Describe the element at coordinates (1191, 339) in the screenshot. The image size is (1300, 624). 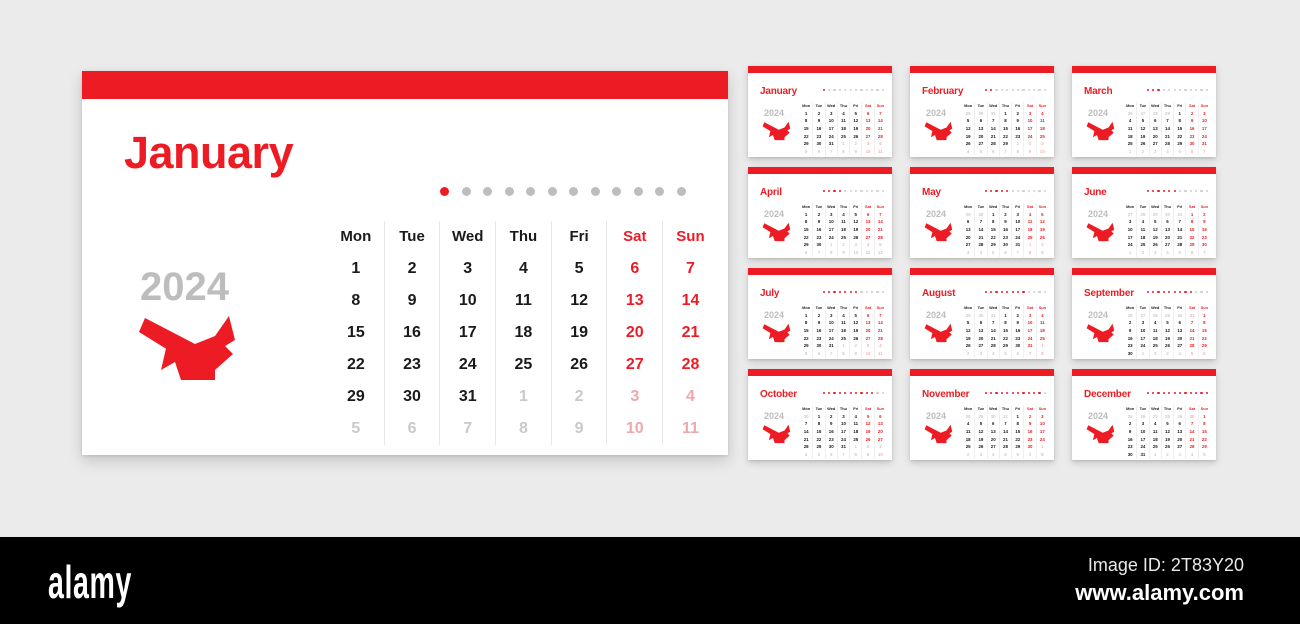
I see `mini-day-cell: 21` at that location.